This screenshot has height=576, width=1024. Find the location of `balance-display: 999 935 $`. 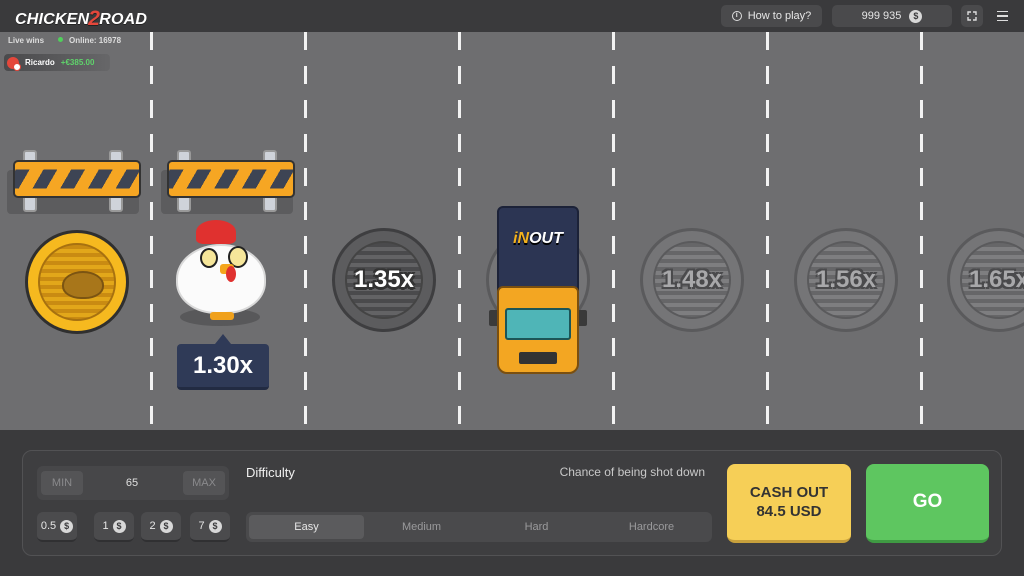

balance-display: 999 935 $ is located at coordinates (892, 16).